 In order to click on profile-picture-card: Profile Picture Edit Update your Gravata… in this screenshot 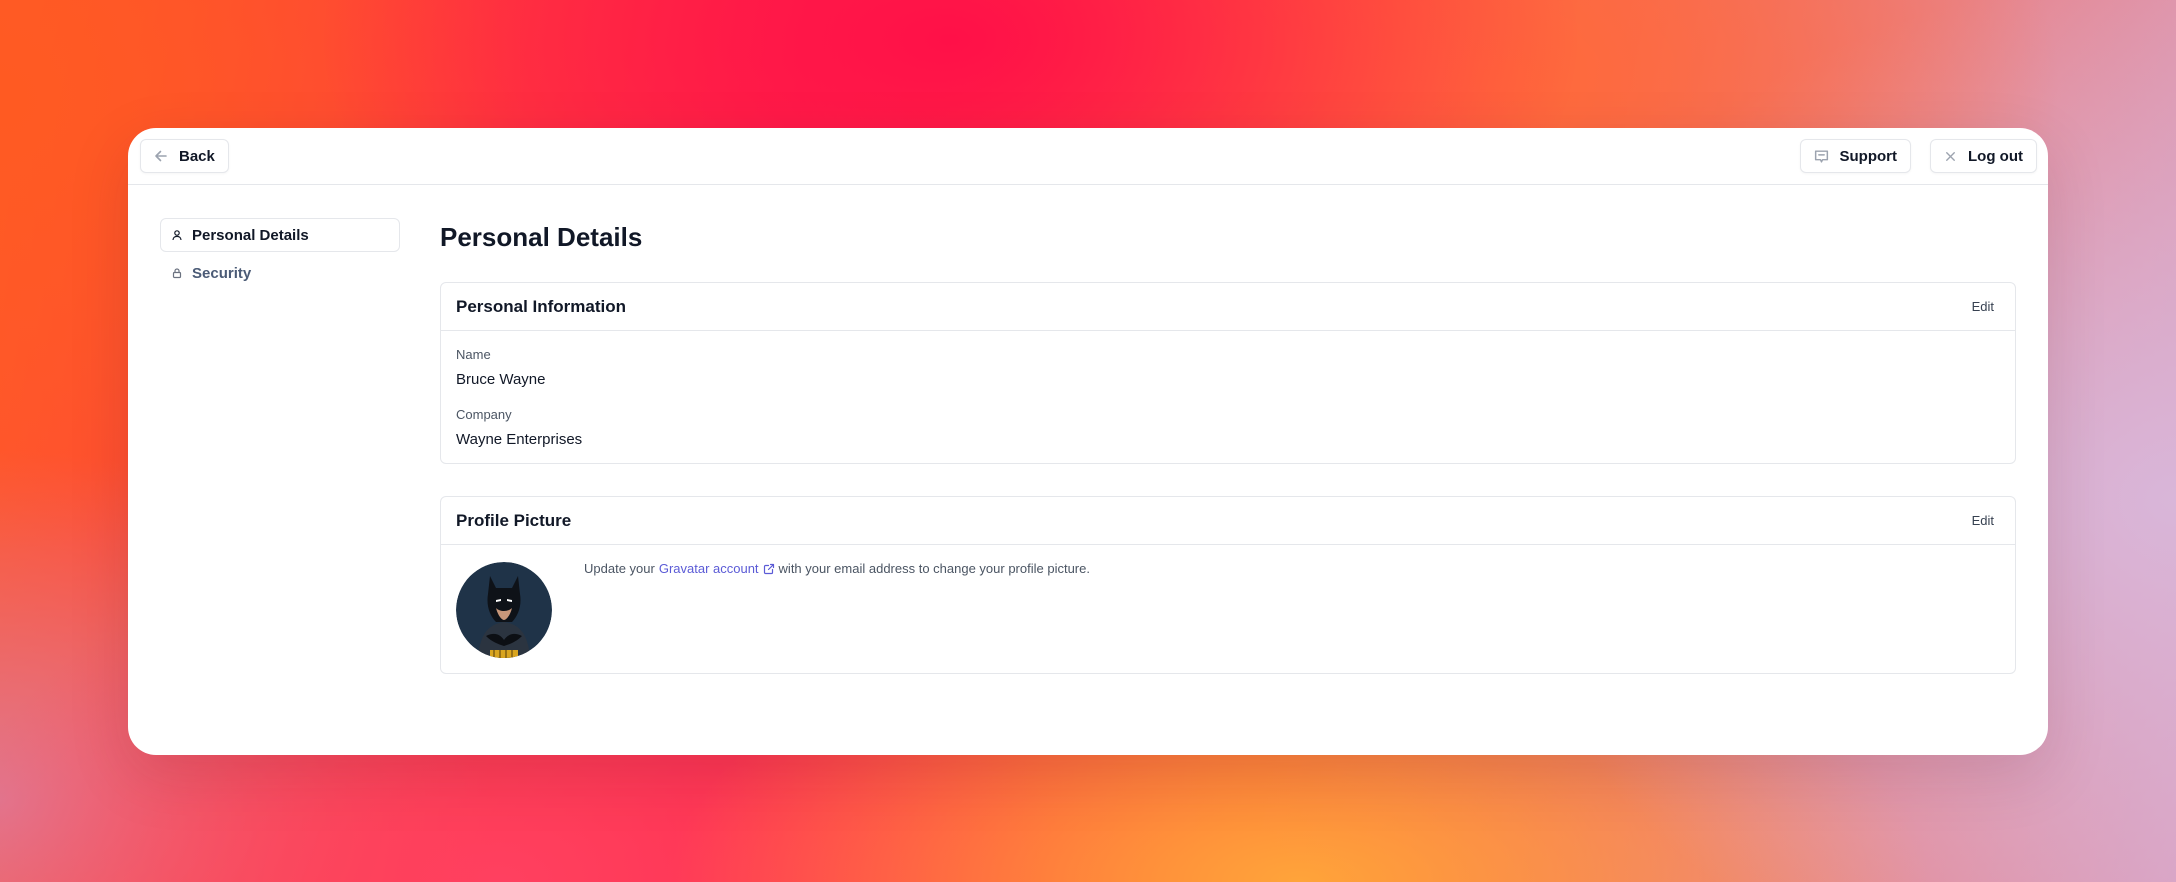, I will do `click(1228, 585)`.